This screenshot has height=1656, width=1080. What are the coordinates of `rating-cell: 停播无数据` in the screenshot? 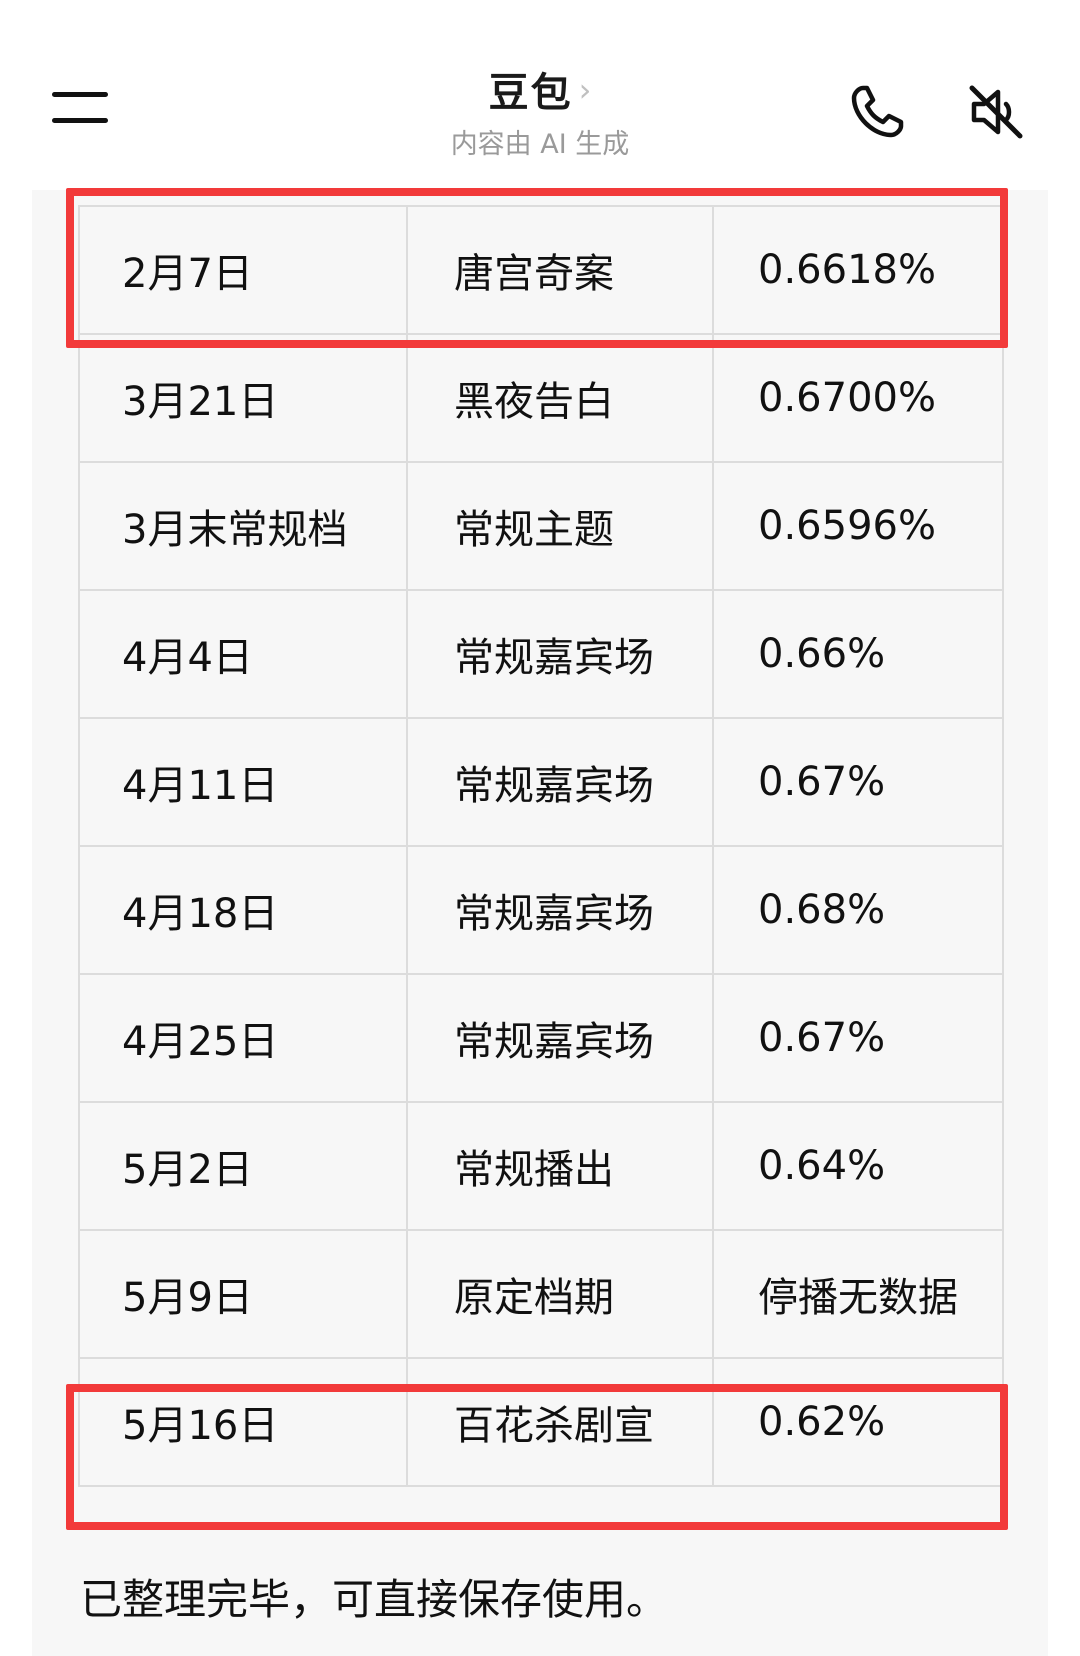 It's located at (858, 1294).